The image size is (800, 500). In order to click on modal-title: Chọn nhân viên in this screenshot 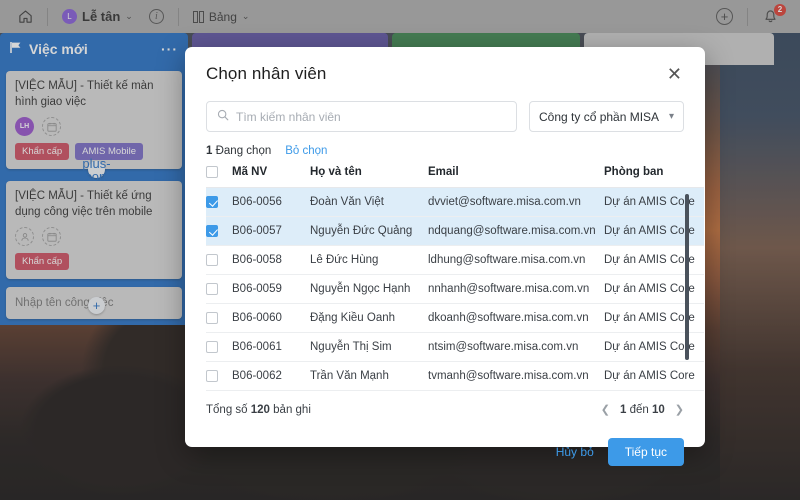, I will do `click(266, 73)`.